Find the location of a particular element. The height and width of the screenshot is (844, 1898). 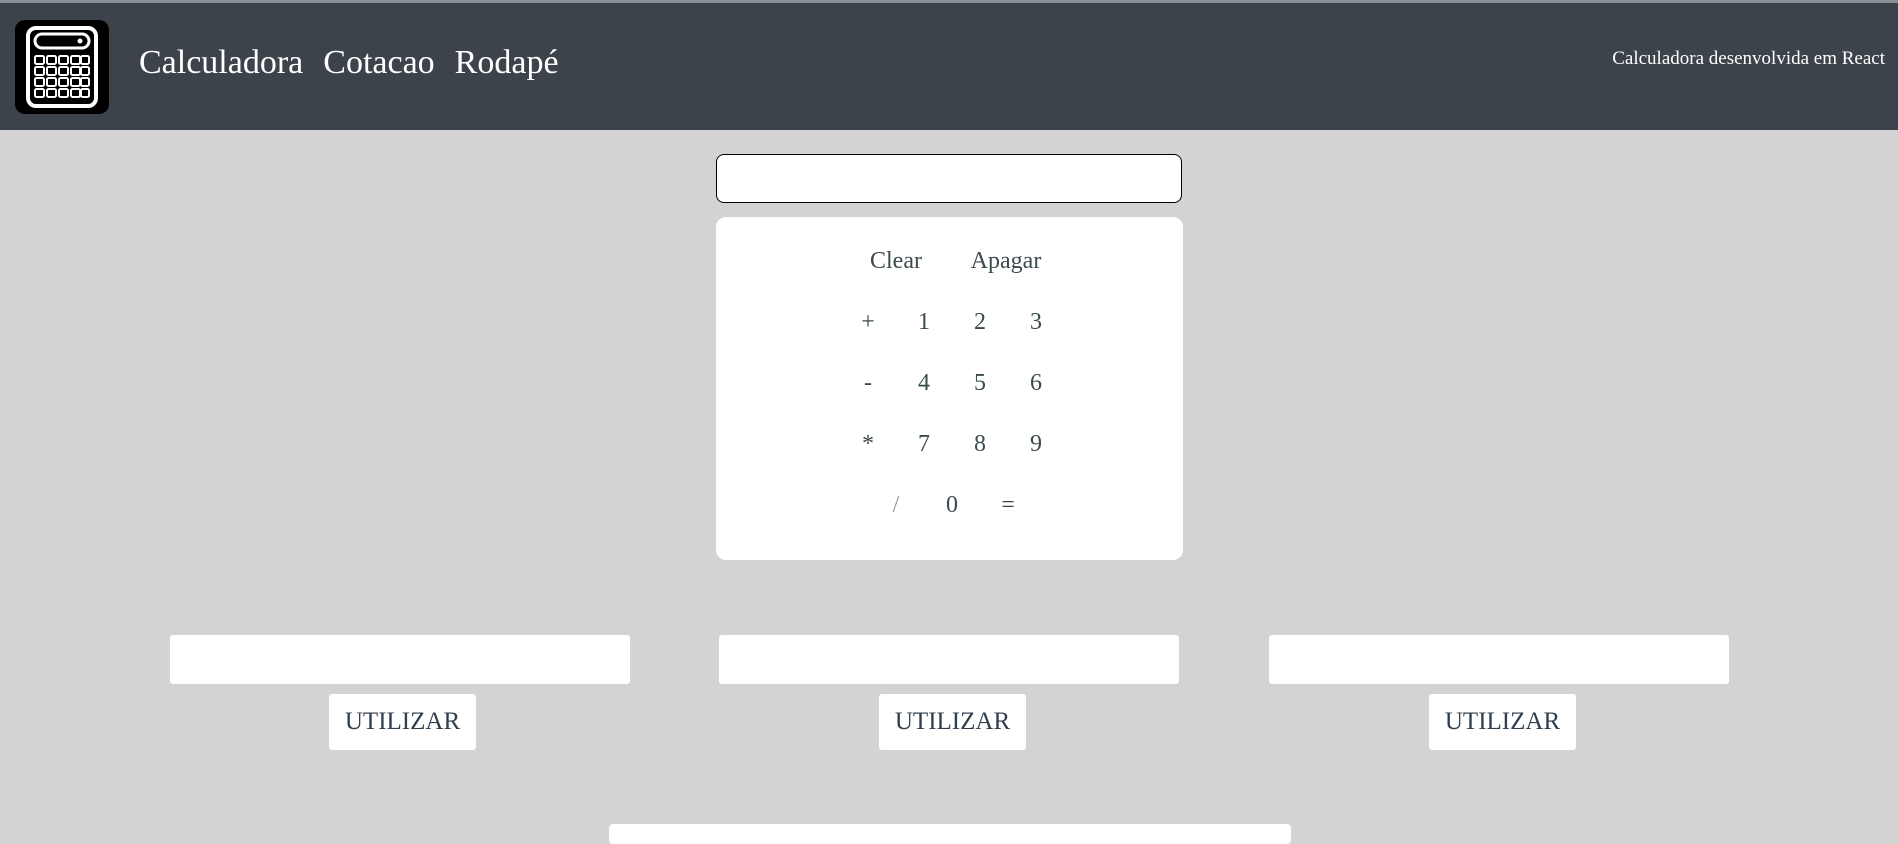

use-button-2: UTILIZAR is located at coordinates (952, 722).